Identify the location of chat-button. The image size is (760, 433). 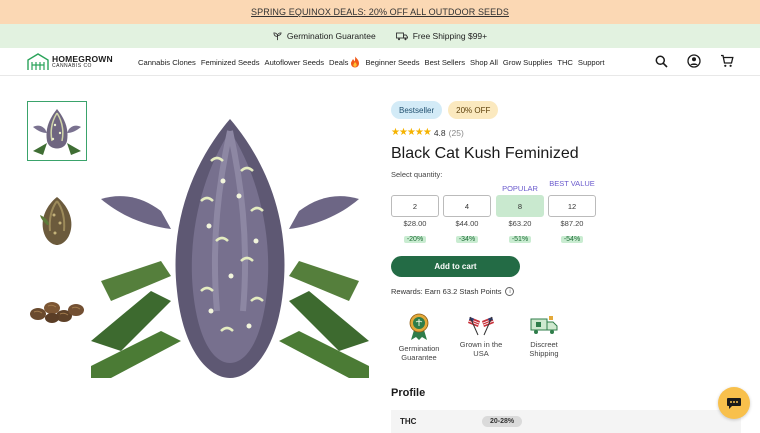
(734, 403).